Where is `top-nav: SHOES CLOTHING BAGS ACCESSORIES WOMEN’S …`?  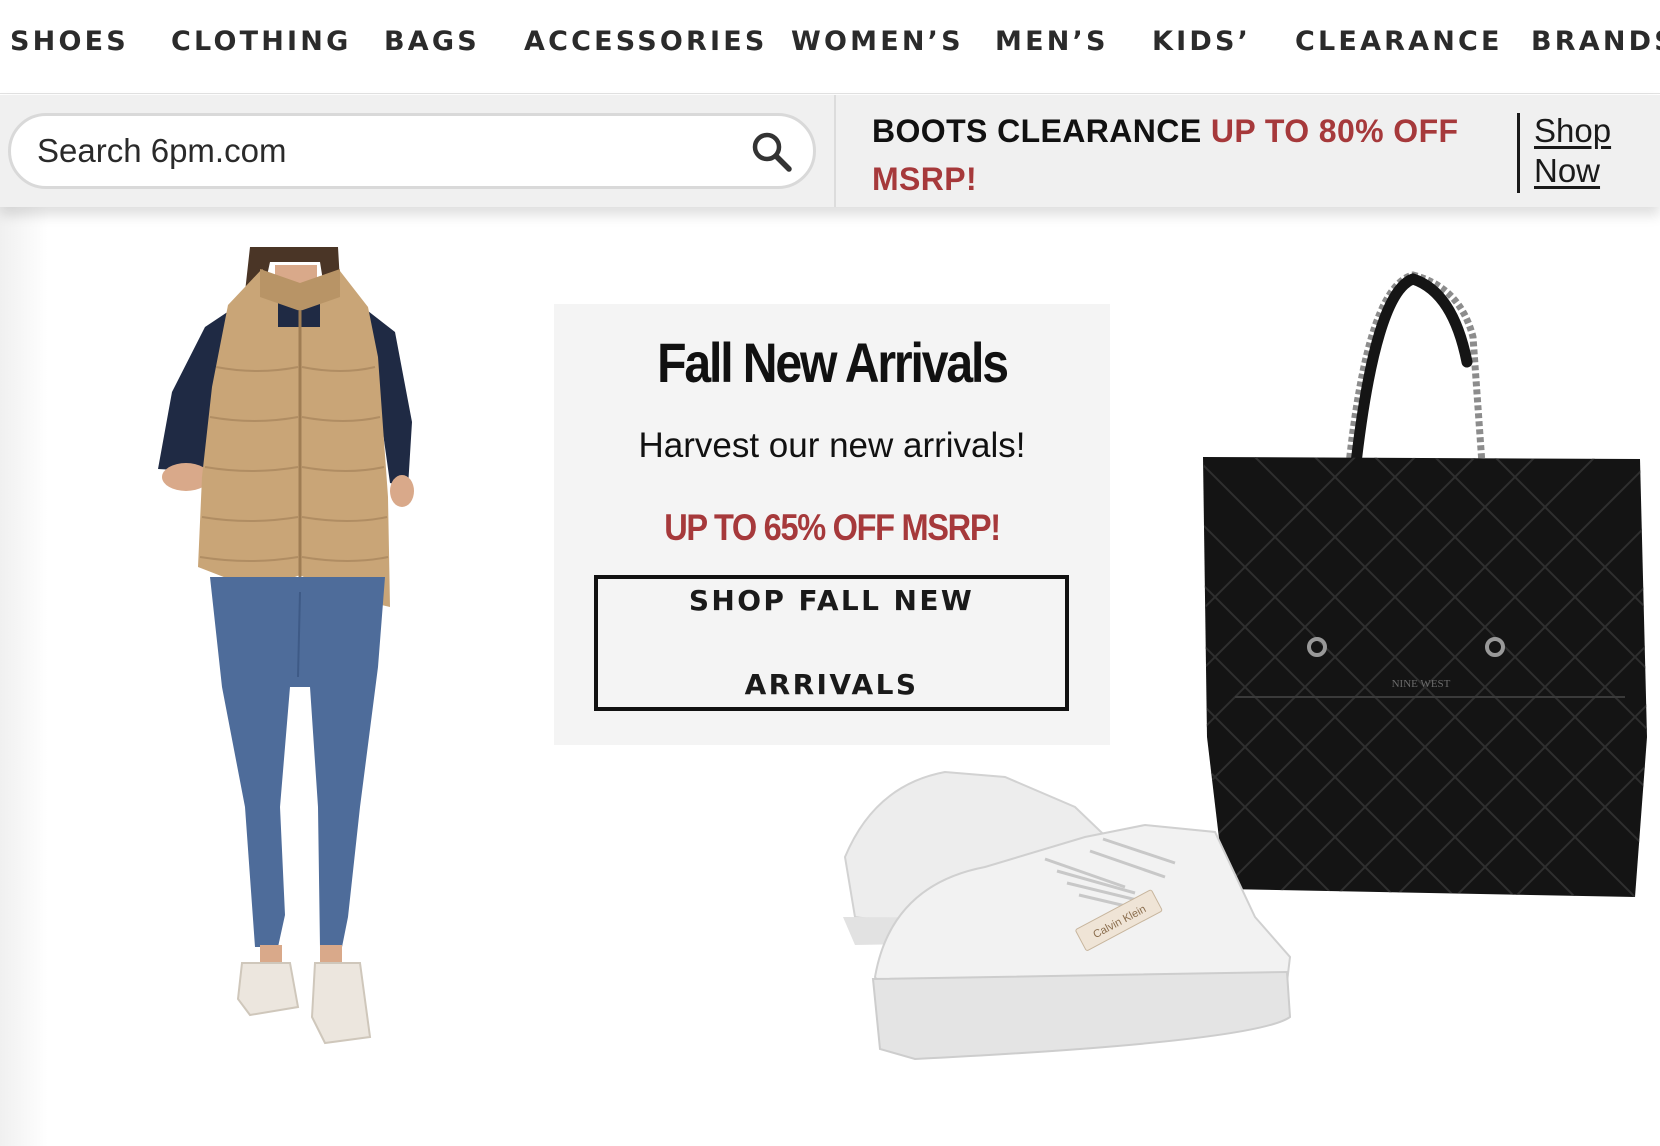
top-nav: SHOES CLOTHING BAGS ACCESSORIES WOMEN’S … is located at coordinates (830, 47).